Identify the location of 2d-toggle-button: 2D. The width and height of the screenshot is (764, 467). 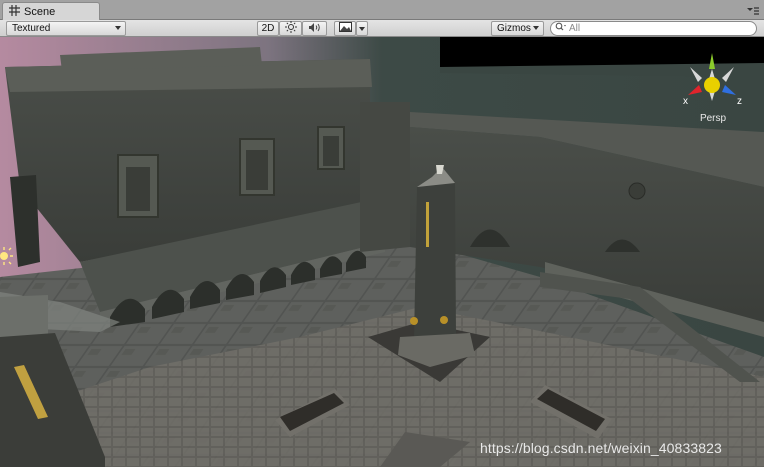
(268, 28).